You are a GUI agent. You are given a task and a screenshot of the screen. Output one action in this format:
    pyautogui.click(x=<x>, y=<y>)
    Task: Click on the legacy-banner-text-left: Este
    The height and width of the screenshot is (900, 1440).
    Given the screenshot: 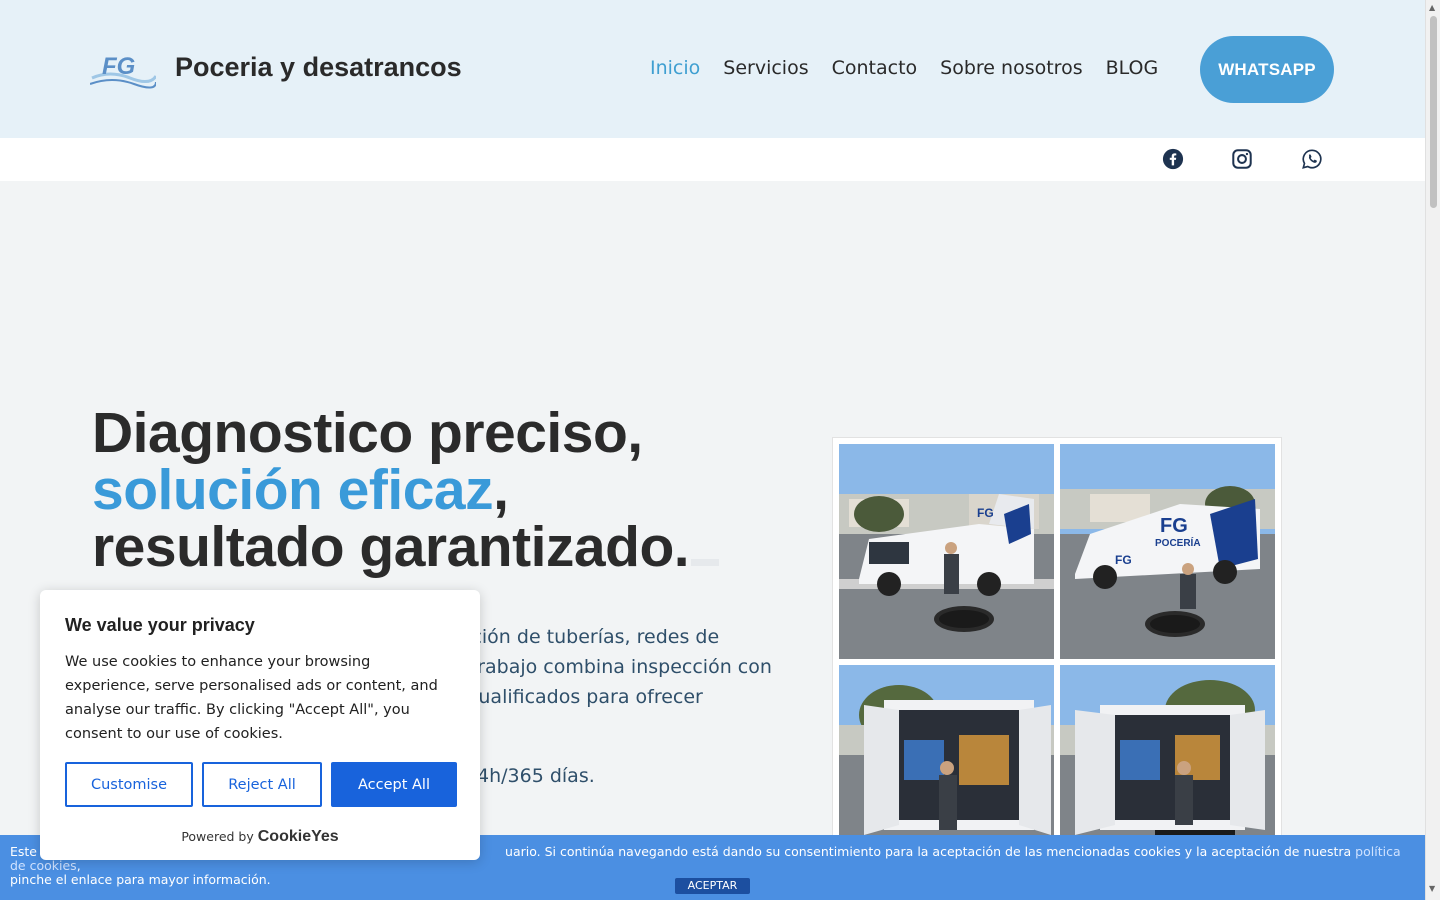 What is the action you would take?
    pyautogui.click(x=24, y=851)
    